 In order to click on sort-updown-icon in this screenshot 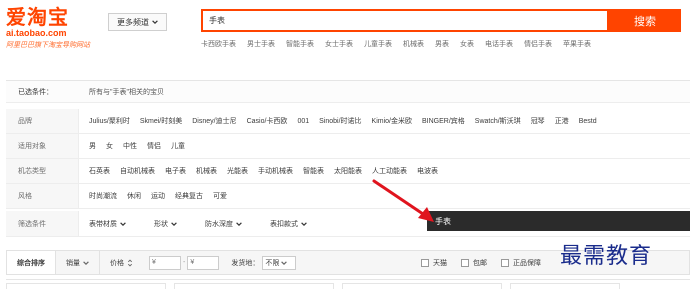, I will do `click(130, 262)`.